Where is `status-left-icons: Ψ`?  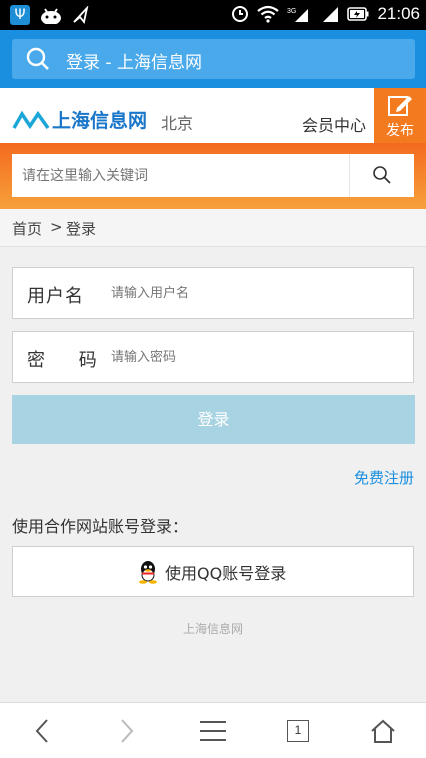 status-left-icons: Ψ is located at coordinates (50, 15).